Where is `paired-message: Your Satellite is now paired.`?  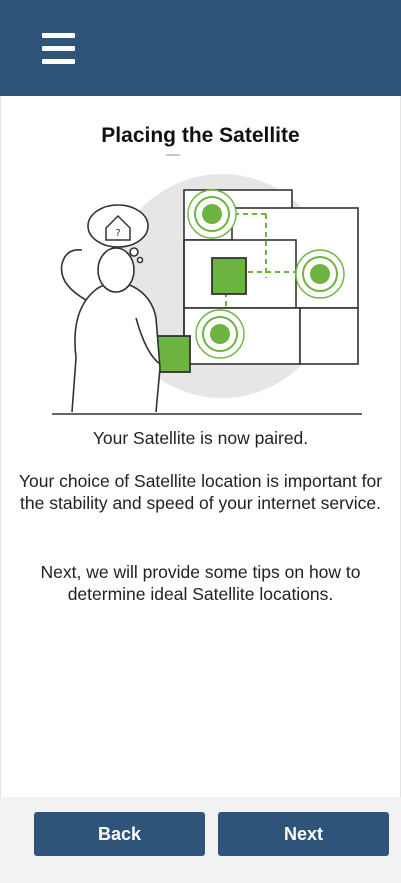
paired-message: Your Satellite is now paired. is located at coordinates (200, 438).